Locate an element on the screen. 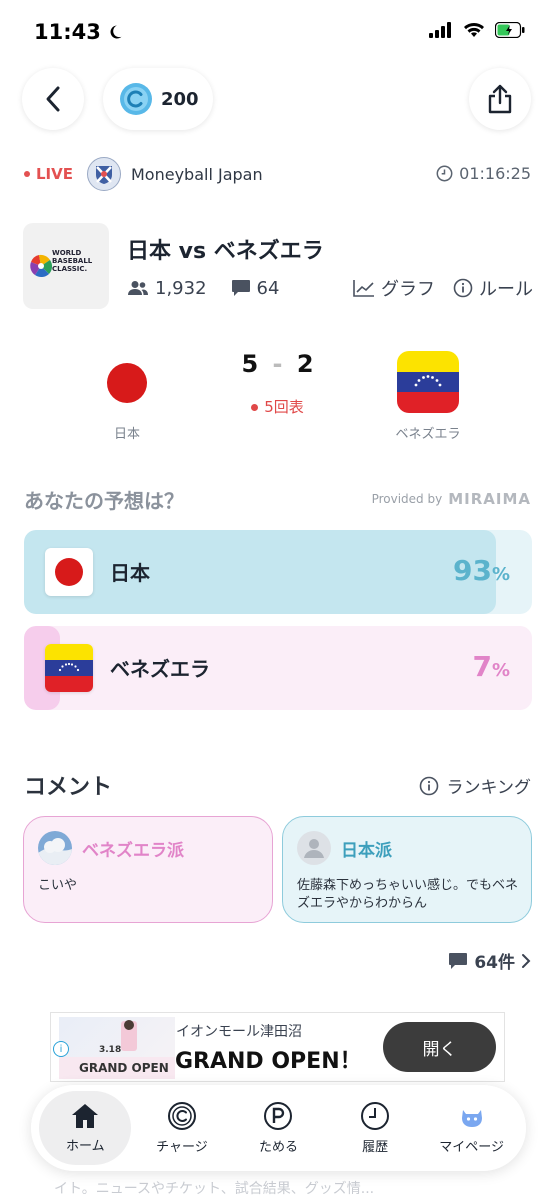 This screenshot has height=1200, width=555. all-comments-link: 64件 is located at coordinates (489, 960).